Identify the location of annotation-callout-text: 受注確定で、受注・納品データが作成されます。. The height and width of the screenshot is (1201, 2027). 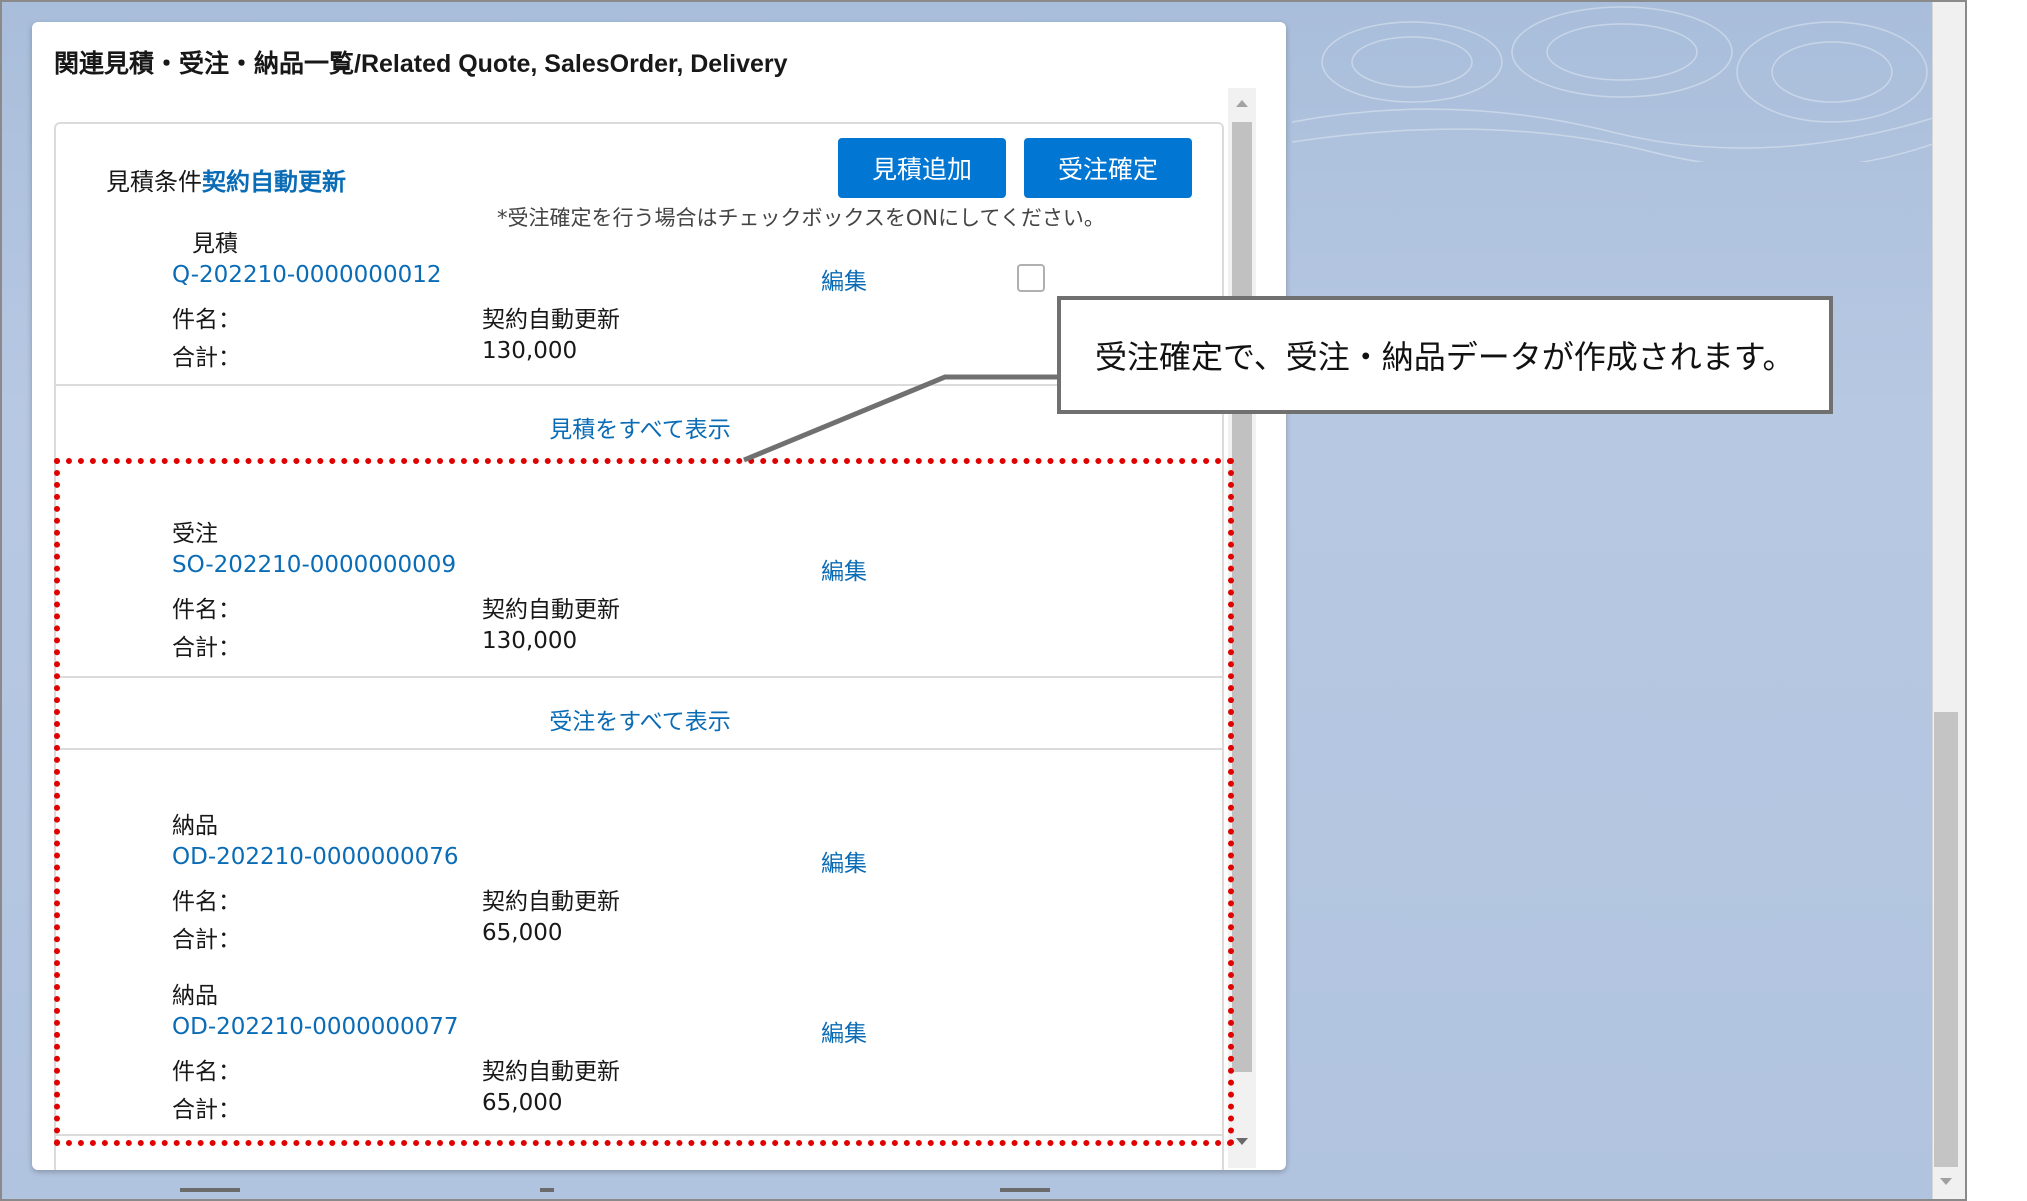
(1445, 357).